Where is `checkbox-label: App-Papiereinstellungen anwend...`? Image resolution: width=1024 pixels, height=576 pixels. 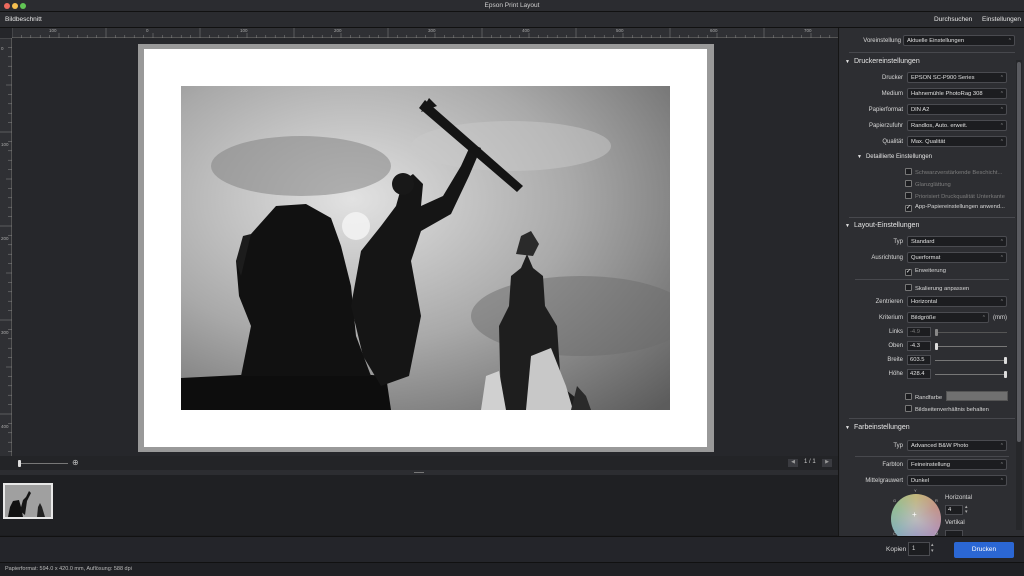 checkbox-label: App-Papiereinstellungen anwend... is located at coordinates (960, 207).